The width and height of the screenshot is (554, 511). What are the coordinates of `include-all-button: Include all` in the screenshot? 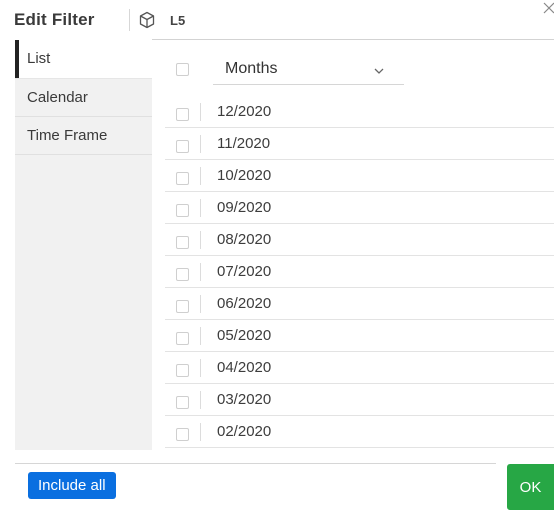 It's located at (72, 485).